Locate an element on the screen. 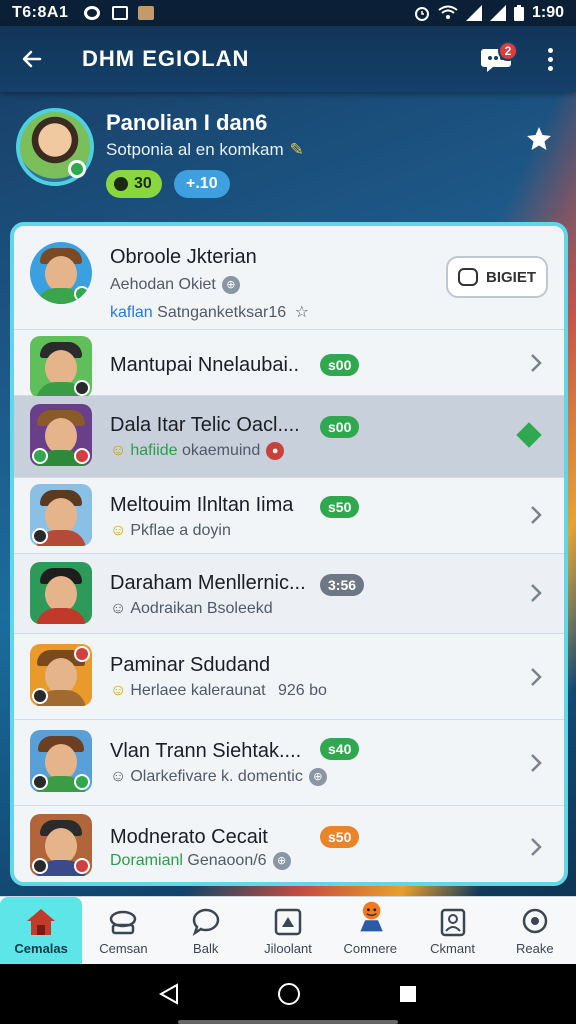 The image size is (576, 1024). nav-label: Comnere is located at coordinates (370, 948).